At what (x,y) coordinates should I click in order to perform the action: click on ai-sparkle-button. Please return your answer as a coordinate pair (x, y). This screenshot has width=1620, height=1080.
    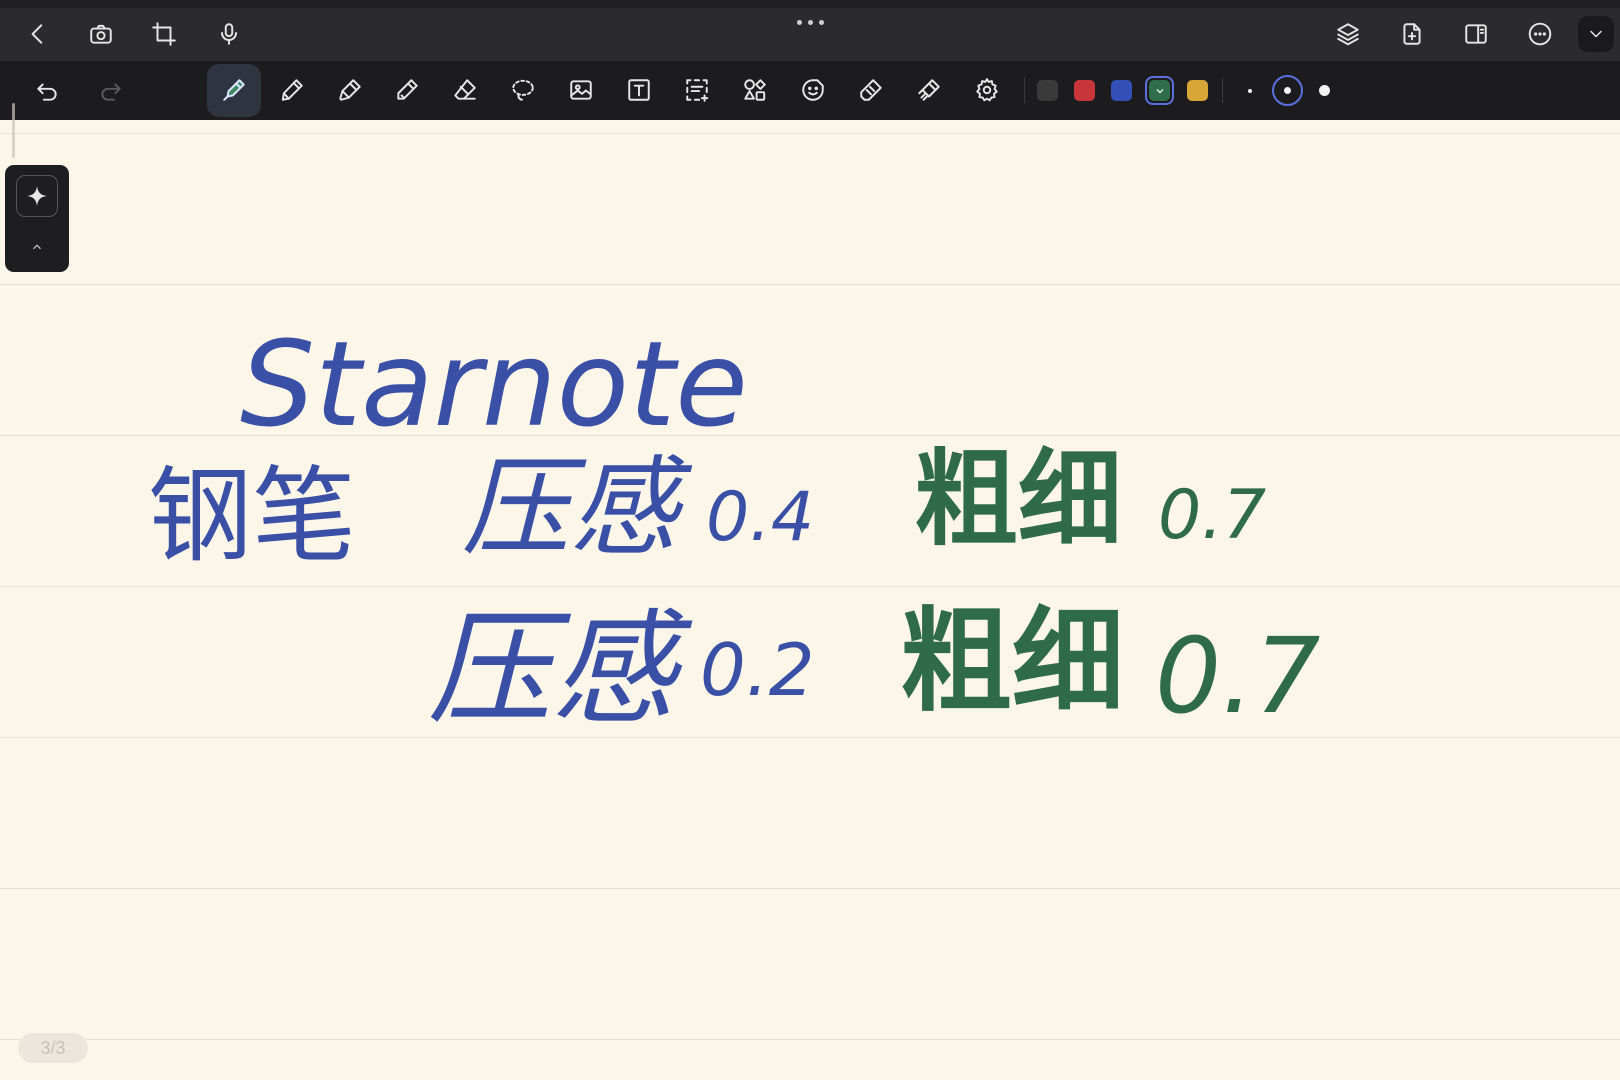
    Looking at the image, I should click on (37, 196).